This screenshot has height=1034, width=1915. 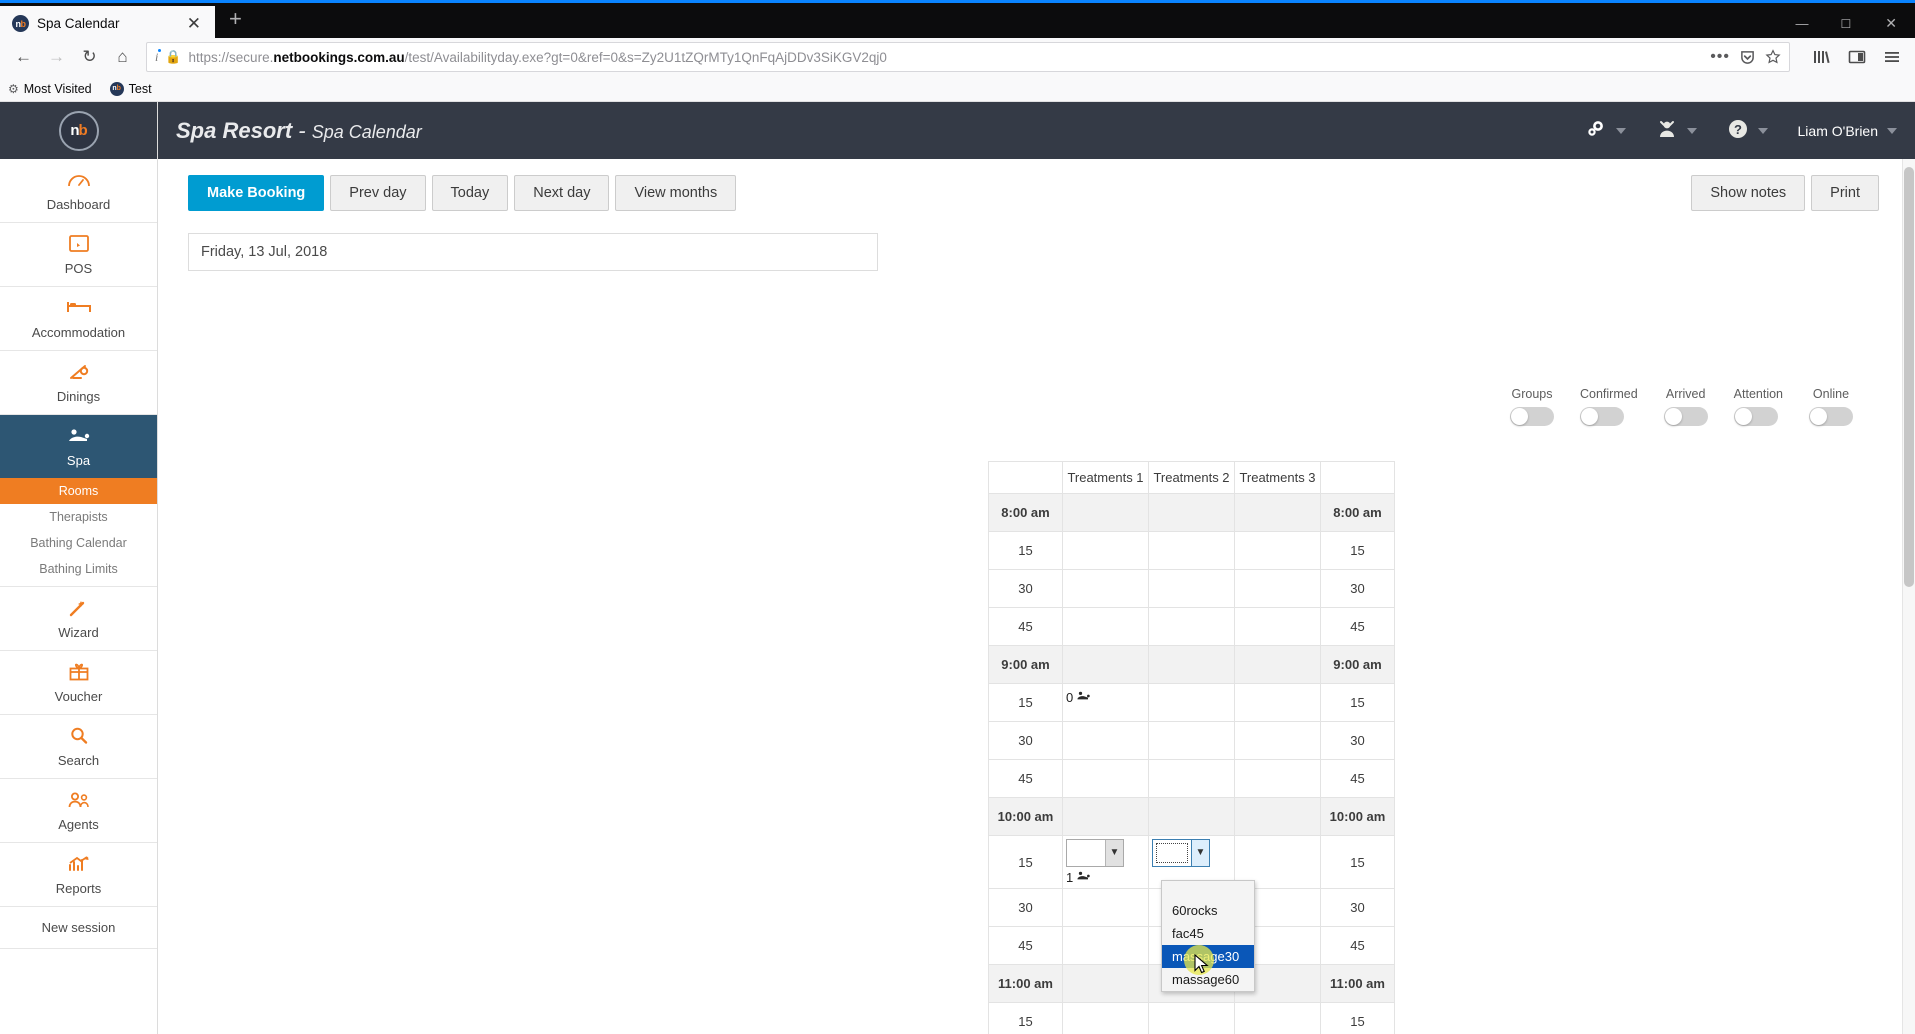 What do you see at coordinates (1720, 57) in the screenshot?
I see `page-actions-icon: •••` at bounding box center [1720, 57].